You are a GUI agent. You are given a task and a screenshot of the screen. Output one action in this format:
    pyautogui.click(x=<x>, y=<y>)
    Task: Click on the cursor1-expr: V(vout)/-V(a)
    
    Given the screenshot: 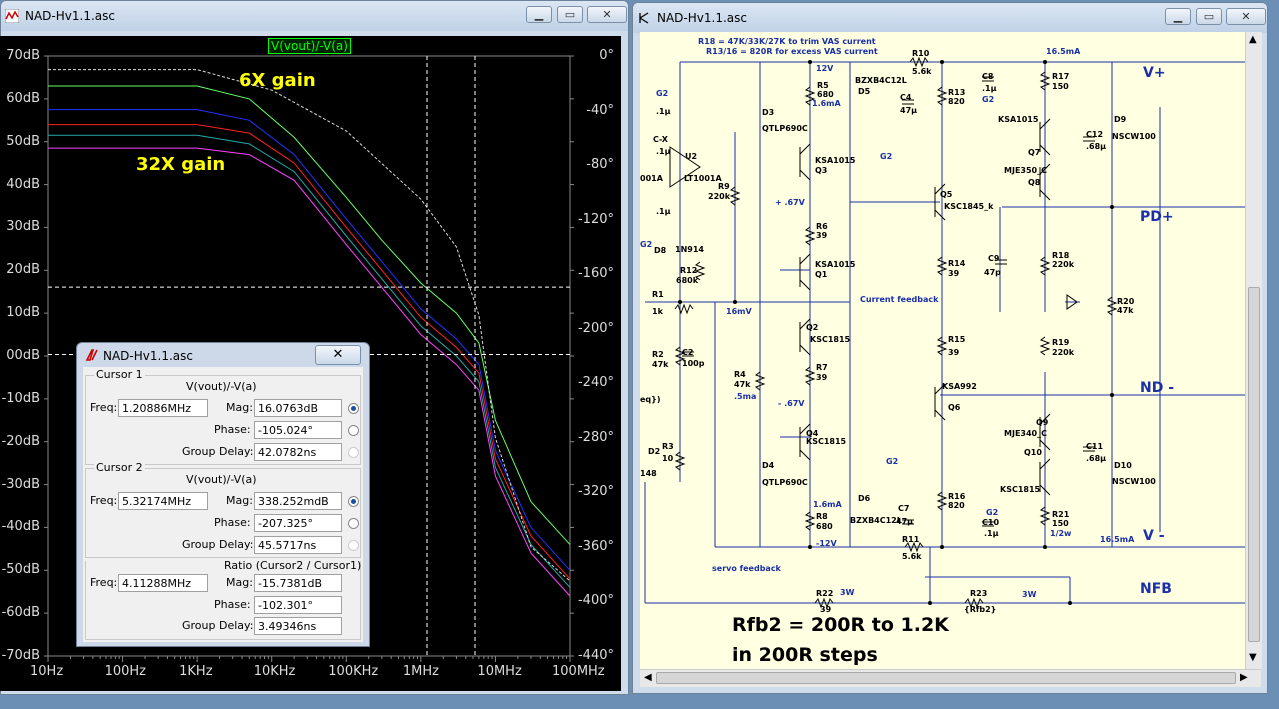 What is the action you would take?
    pyautogui.click(x=221, y=386)
    